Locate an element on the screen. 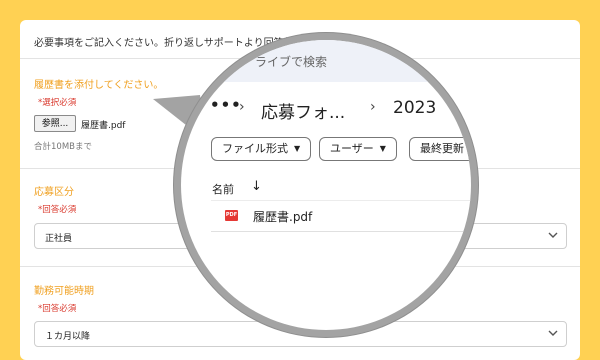 The height and width of the screenshot is (360, 600). drive-search-placeholder: ライブで検索 is located at coordinates (291, 62).